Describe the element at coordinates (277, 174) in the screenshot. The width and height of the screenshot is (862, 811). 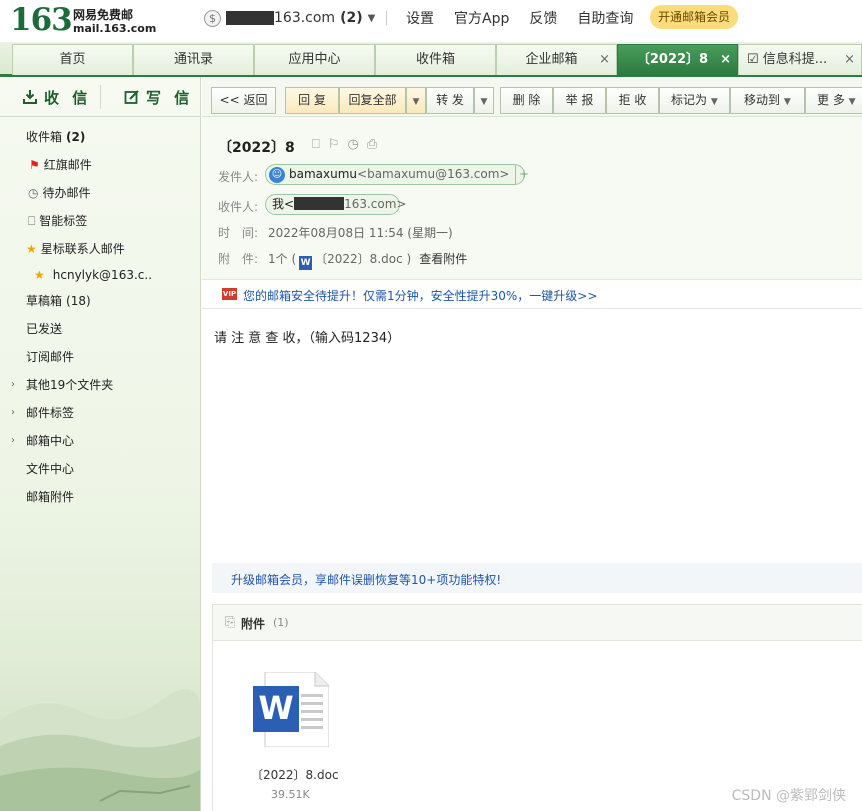
I see `sender-avatar-icon: ☺` at that location.